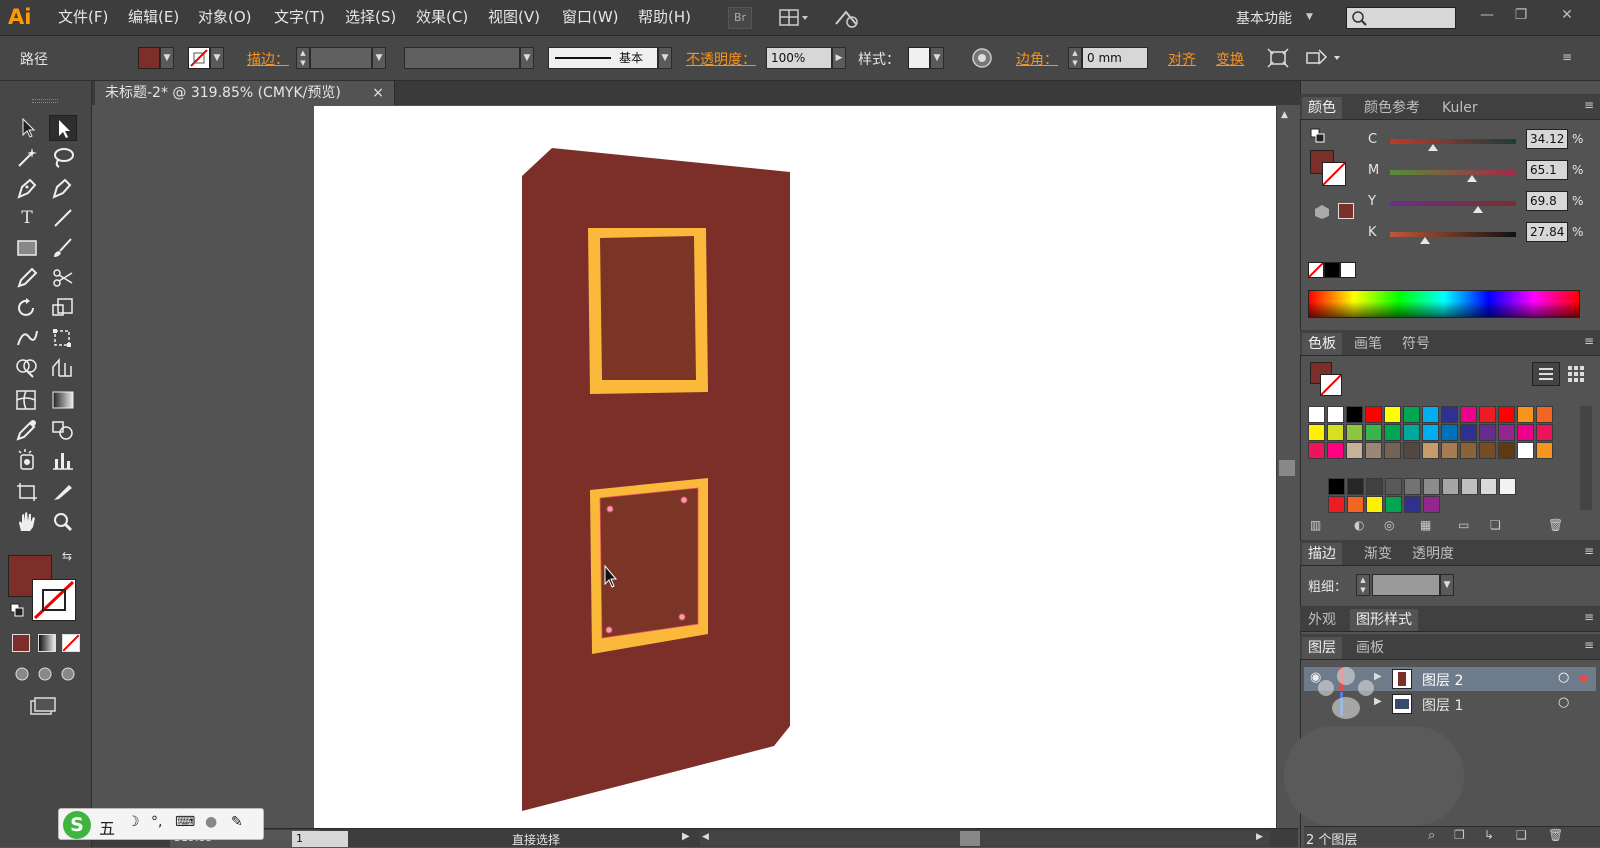 The height and width of the screenshot is (848, 1600). What do you see at coordinates (1547, 232) in the screenshot?
I see `channel-value-k: 27.84` at bounding box center [1547, 232].